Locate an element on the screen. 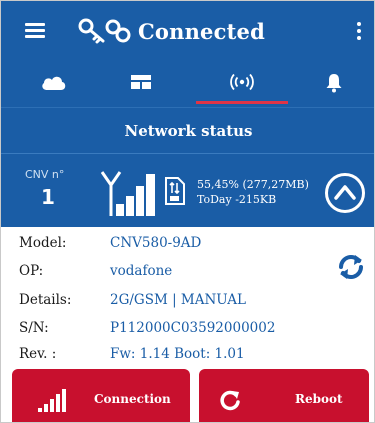 The image size is (375, 423). tab-notifications is located at coordinates (331, 85).